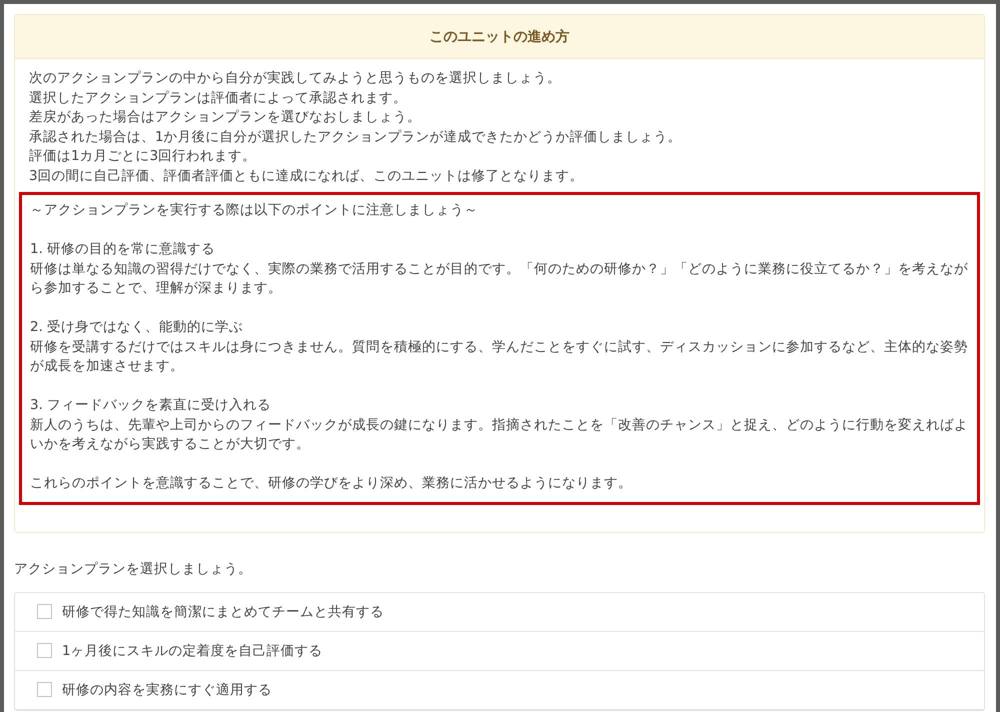 Image resolution: width=1000 pixels, height=712 pixels. Describe the element at coordinates (499, 435) in the screenshot. I see `point-text: 新人のうちは、先輩や上司からのフィードバックが成長の鍵になります。指摘されたことを「改善のチャンス」と捉え、どのように行動を変えればよいかを考えながら実践することが大切です。` at that location.